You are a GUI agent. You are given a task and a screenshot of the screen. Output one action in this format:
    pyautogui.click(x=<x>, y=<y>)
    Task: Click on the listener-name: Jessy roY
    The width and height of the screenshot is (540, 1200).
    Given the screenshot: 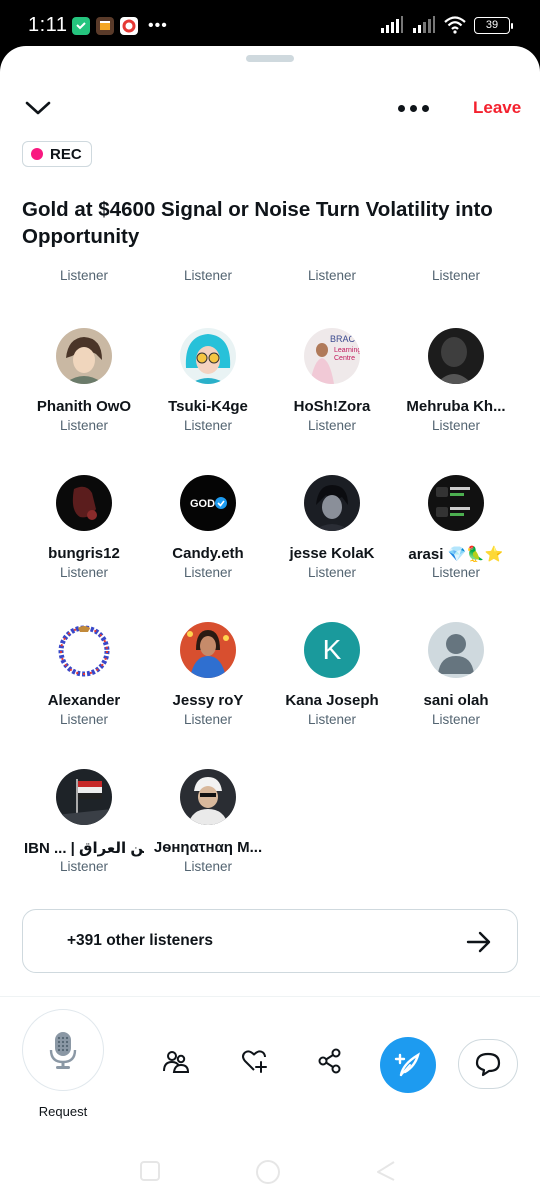 What is the action you would take?
    pyautogui.click(x=208, y=700)
    